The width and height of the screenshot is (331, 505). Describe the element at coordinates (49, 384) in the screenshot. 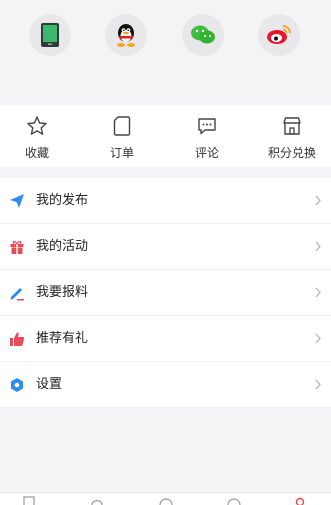

I see `settings-label: 设置` at that location.